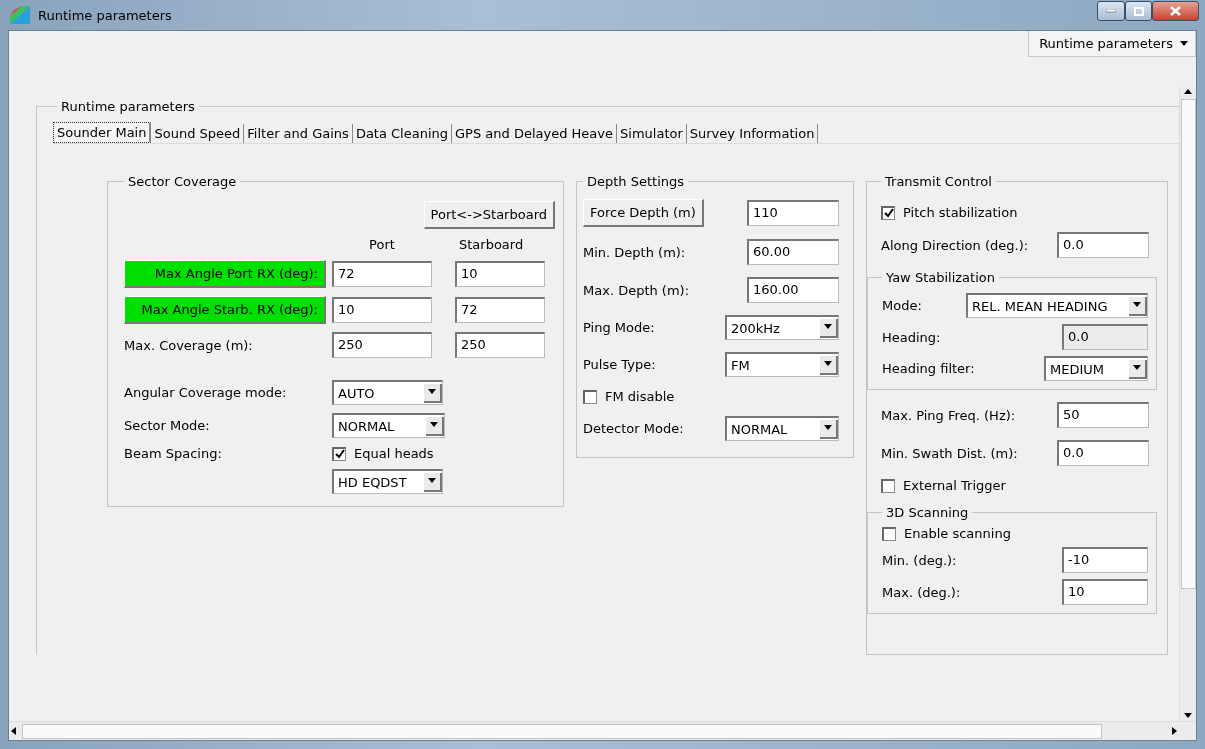 The height and width of the screenshot is (749, 1205). I want to click on text-field: 60.00, so click(793, 252).